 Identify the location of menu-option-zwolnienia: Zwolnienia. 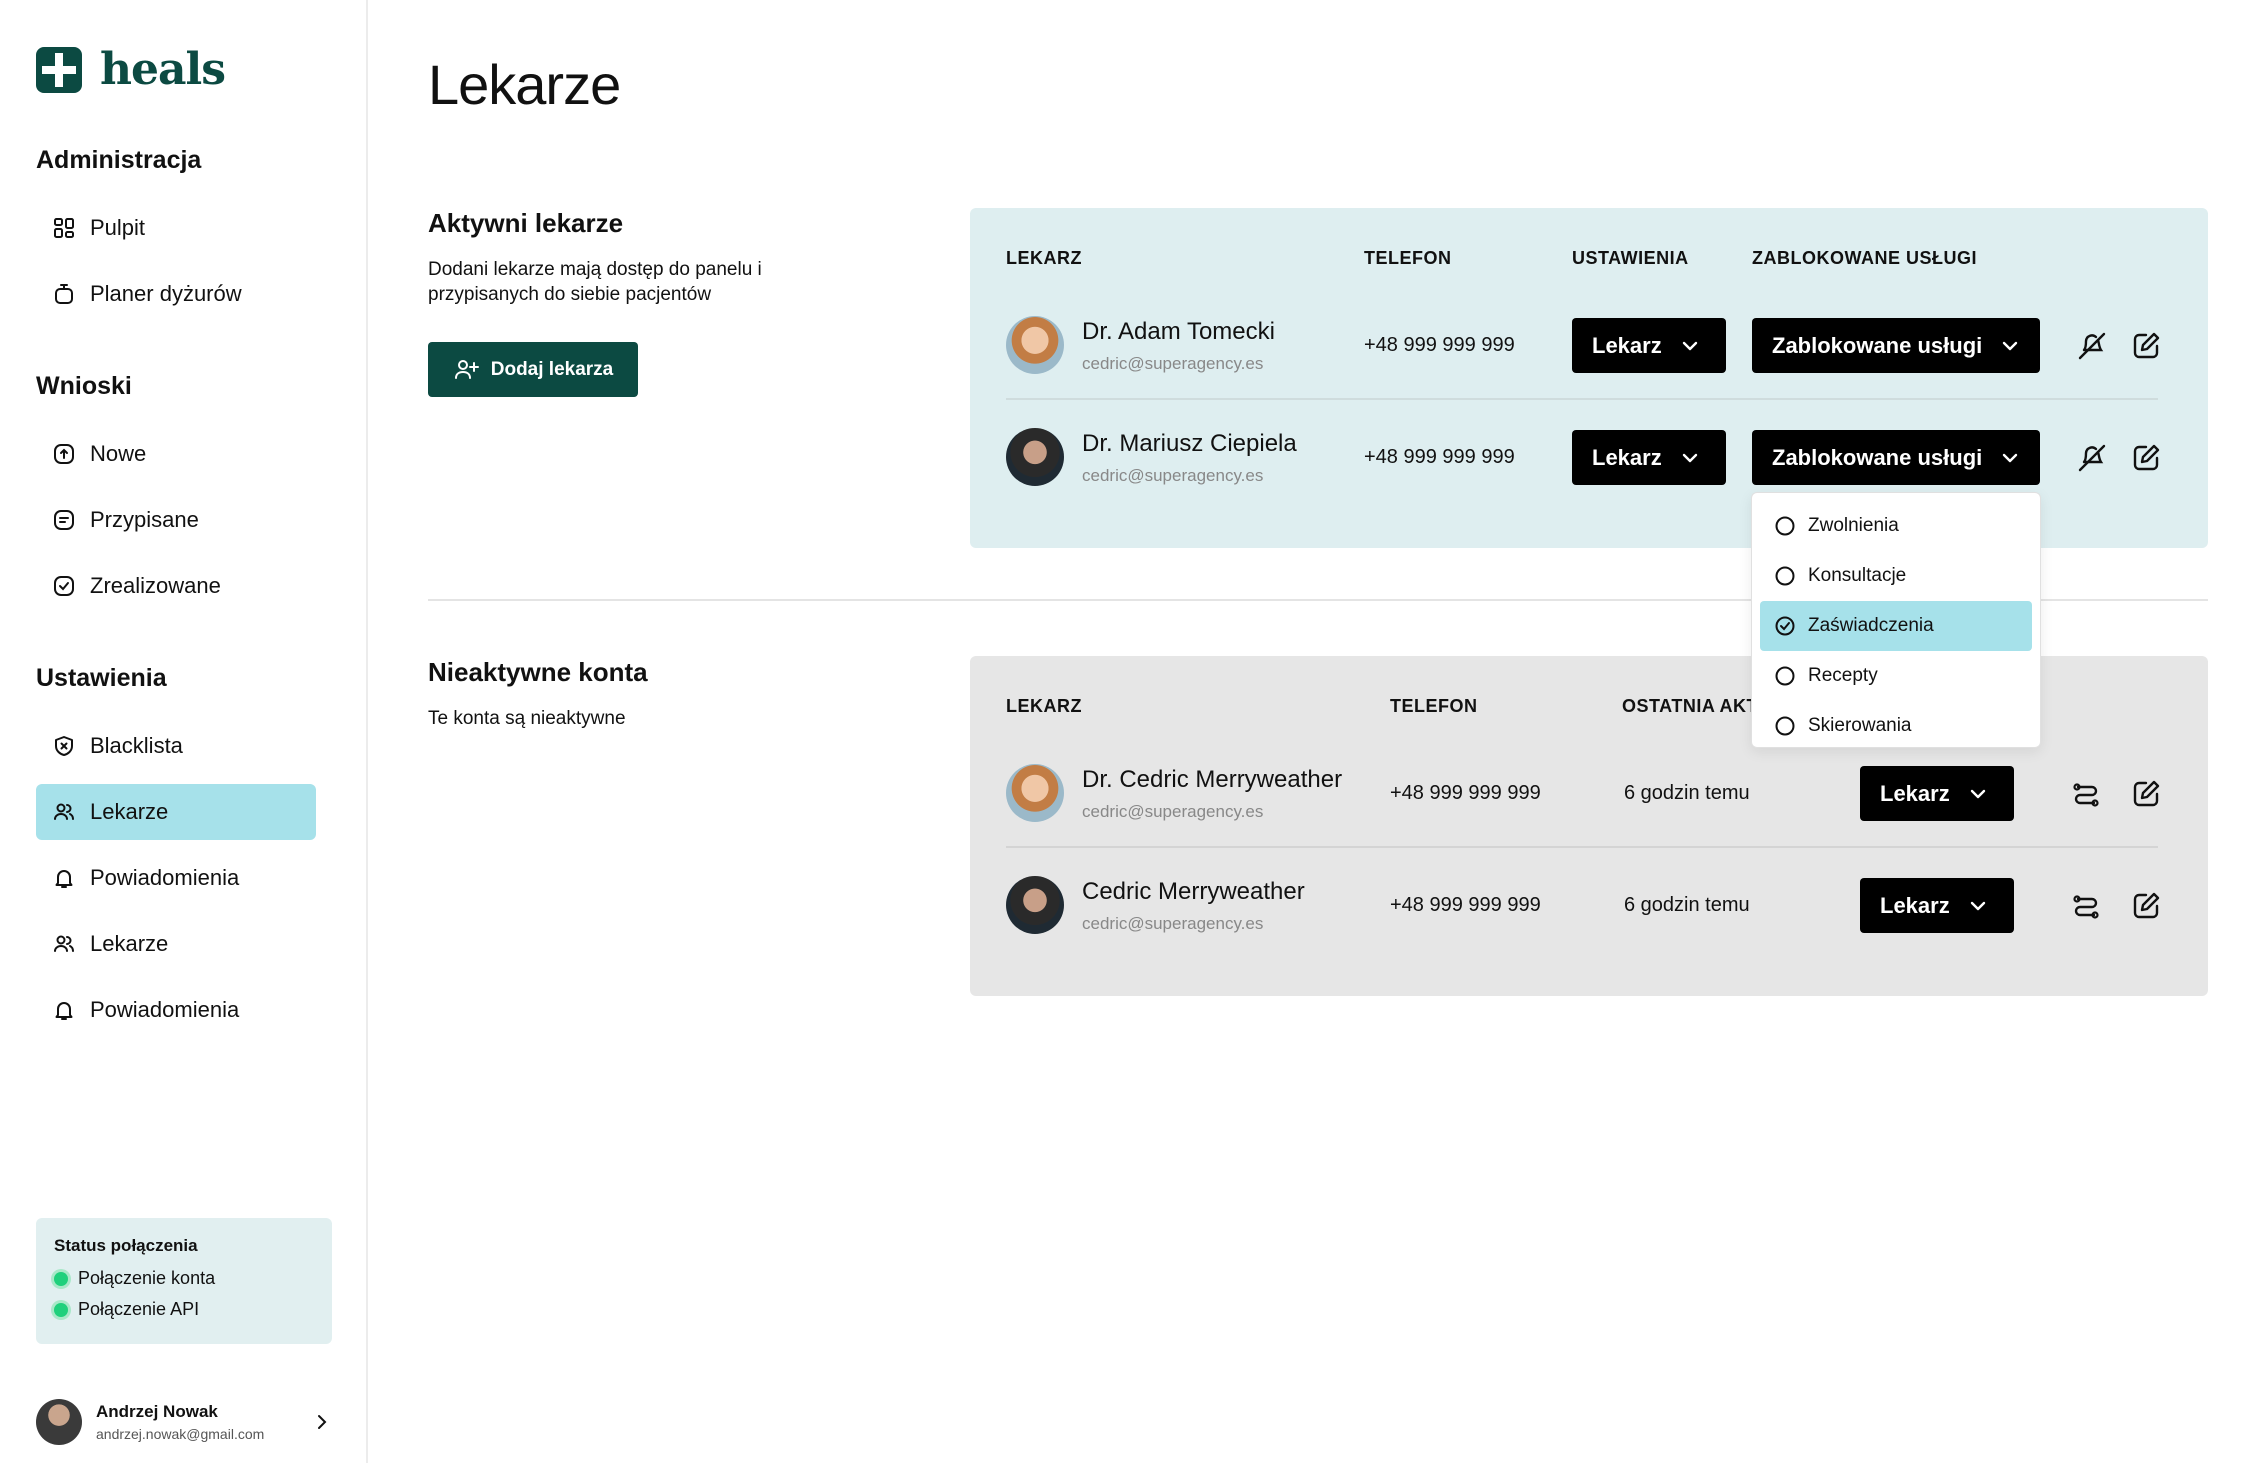
(1896, 526).